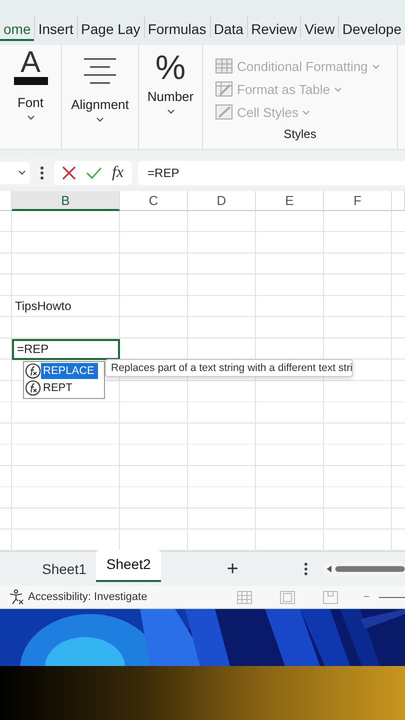 The height and width of the screenshot is (720, 405). What do you see at coordinates (66, 201) in the screenshot?
I see `column-header: B` at bounding box center [66, 201].